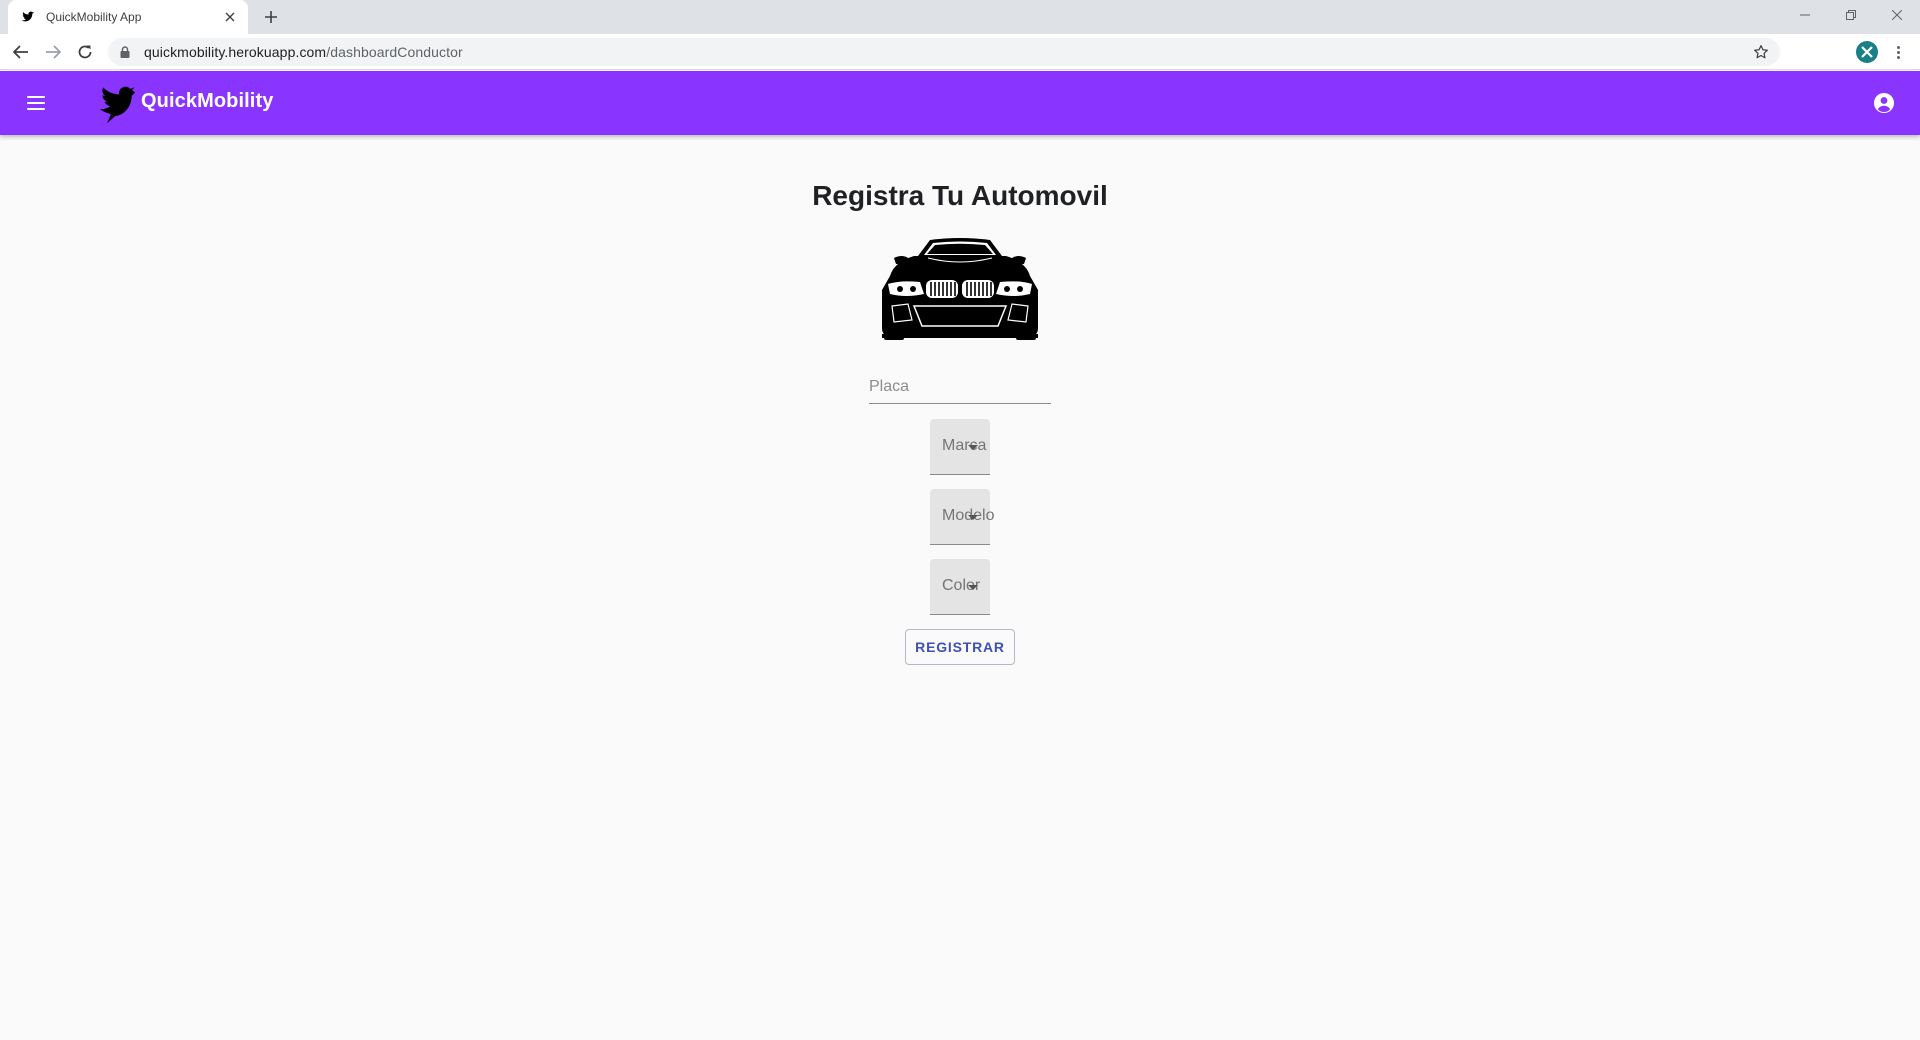 This screenshot has width=1920, height=1040. Describe the element at coordinates (53, 52) in the screenshot. I see `forward-arrow-icon` at that location.